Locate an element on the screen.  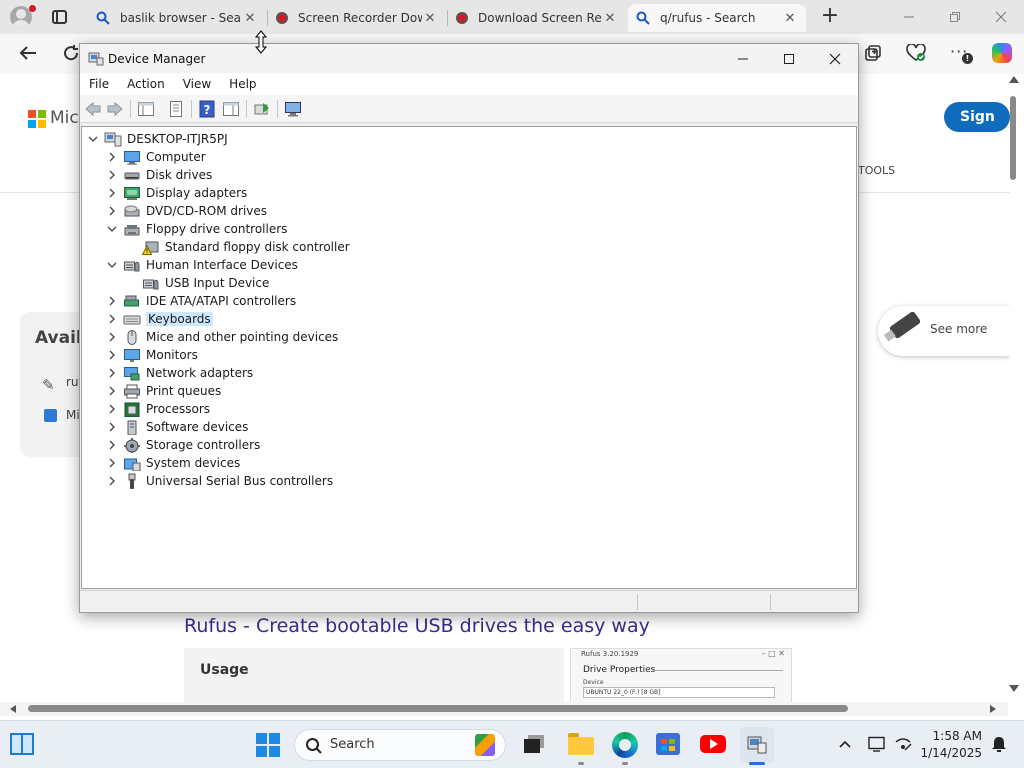
edge-browser-icon is located at coordinates (625, 745).